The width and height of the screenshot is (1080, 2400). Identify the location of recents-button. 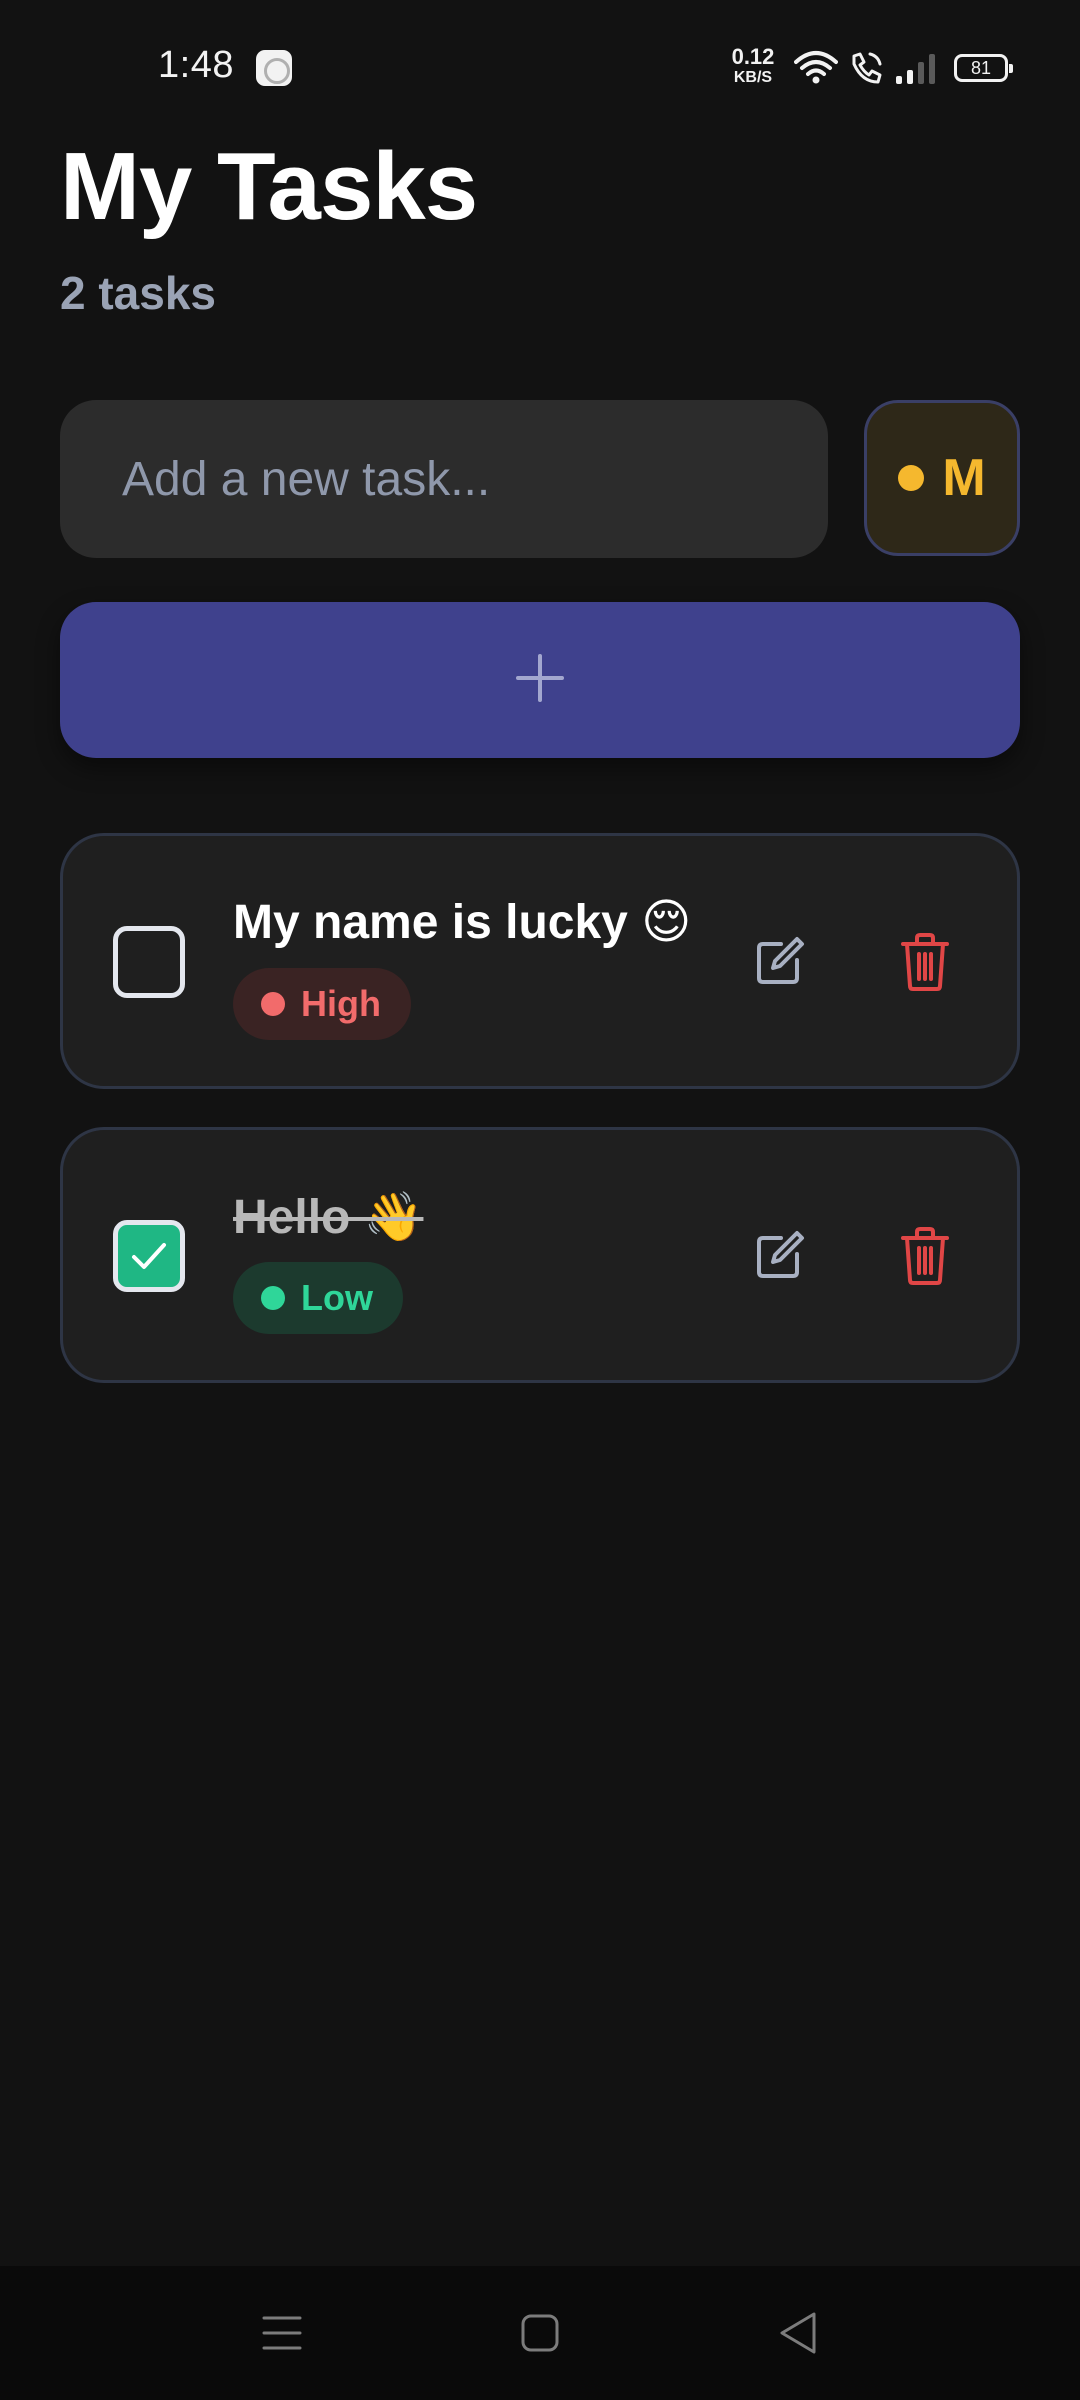
(282, 2335).